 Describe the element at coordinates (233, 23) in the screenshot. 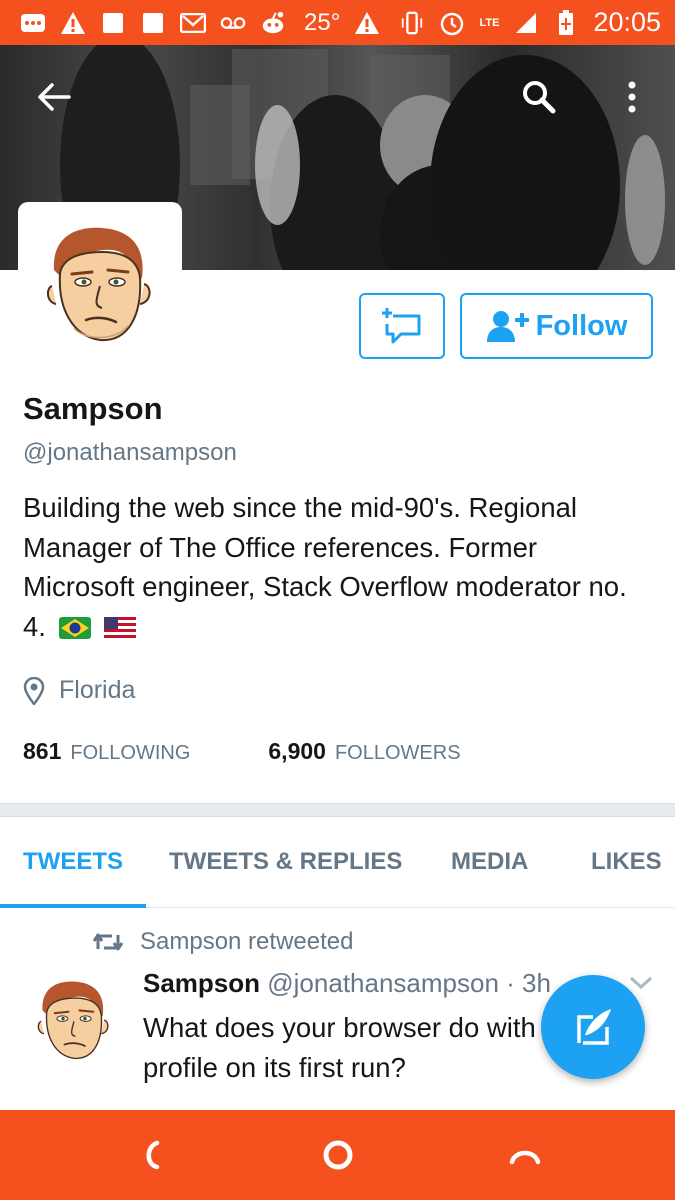

I see `voicemail-icon` at that location.